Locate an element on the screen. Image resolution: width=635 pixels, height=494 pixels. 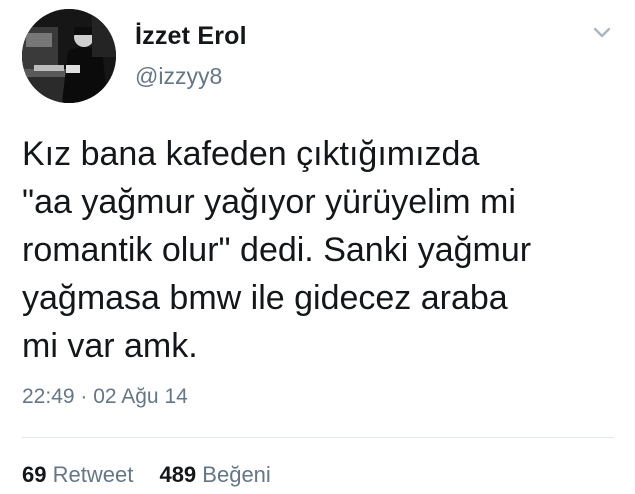
retweets-label: Retweet is located at coordinates (93, 474).